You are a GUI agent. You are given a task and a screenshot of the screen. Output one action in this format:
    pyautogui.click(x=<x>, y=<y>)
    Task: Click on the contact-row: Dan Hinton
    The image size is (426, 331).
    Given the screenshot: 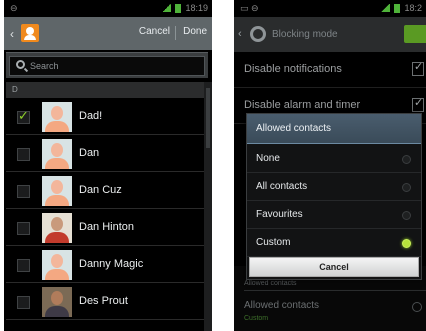 What is the action you would take?
    pyautogui.click(x=105, y=227)
    